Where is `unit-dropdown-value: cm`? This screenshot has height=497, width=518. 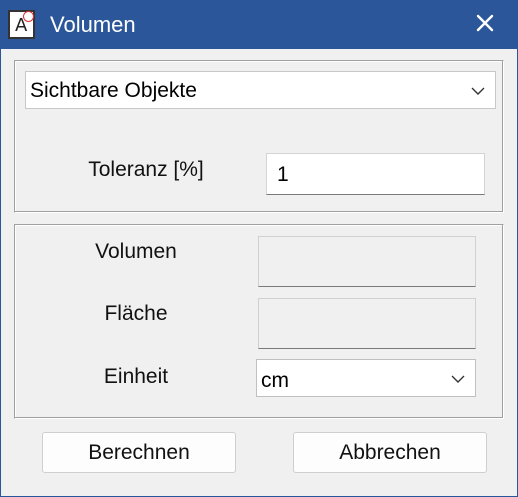
unit-dropdown-value: cm is located at coordinates (275, 380).